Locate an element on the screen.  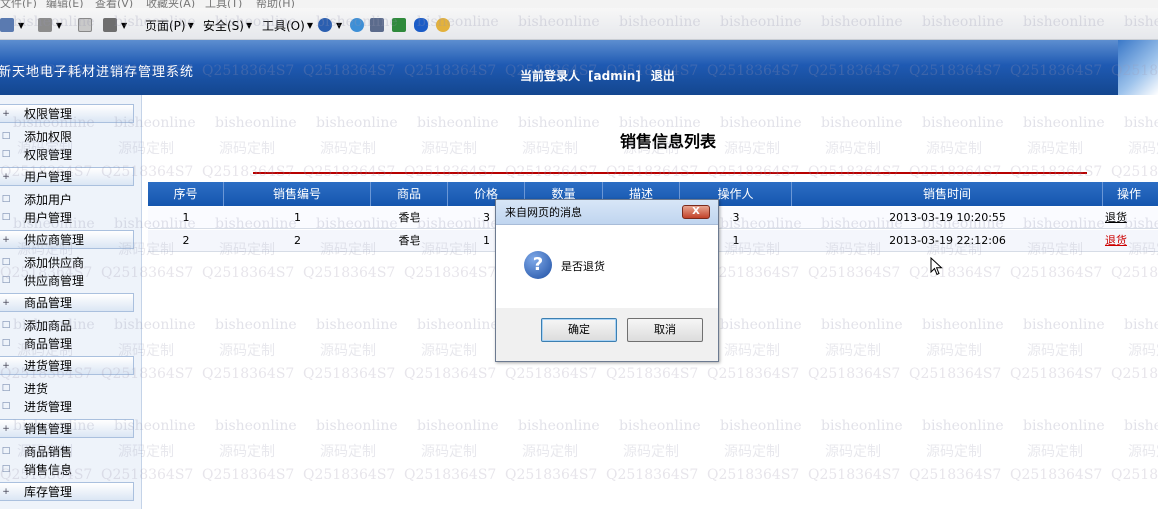
col-time: 销售时间 is located at coordinates (947, 194).